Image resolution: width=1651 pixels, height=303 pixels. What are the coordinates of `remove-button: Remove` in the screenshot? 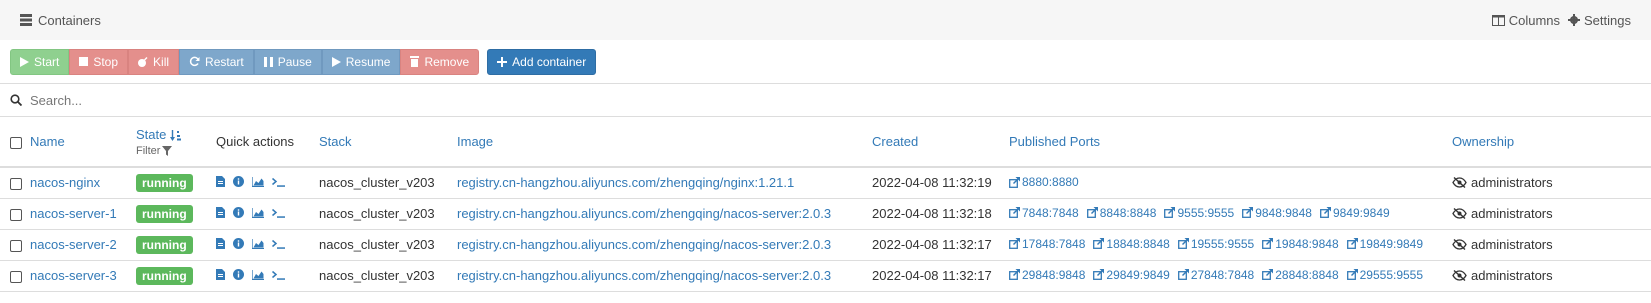 It's located at (440, 61).